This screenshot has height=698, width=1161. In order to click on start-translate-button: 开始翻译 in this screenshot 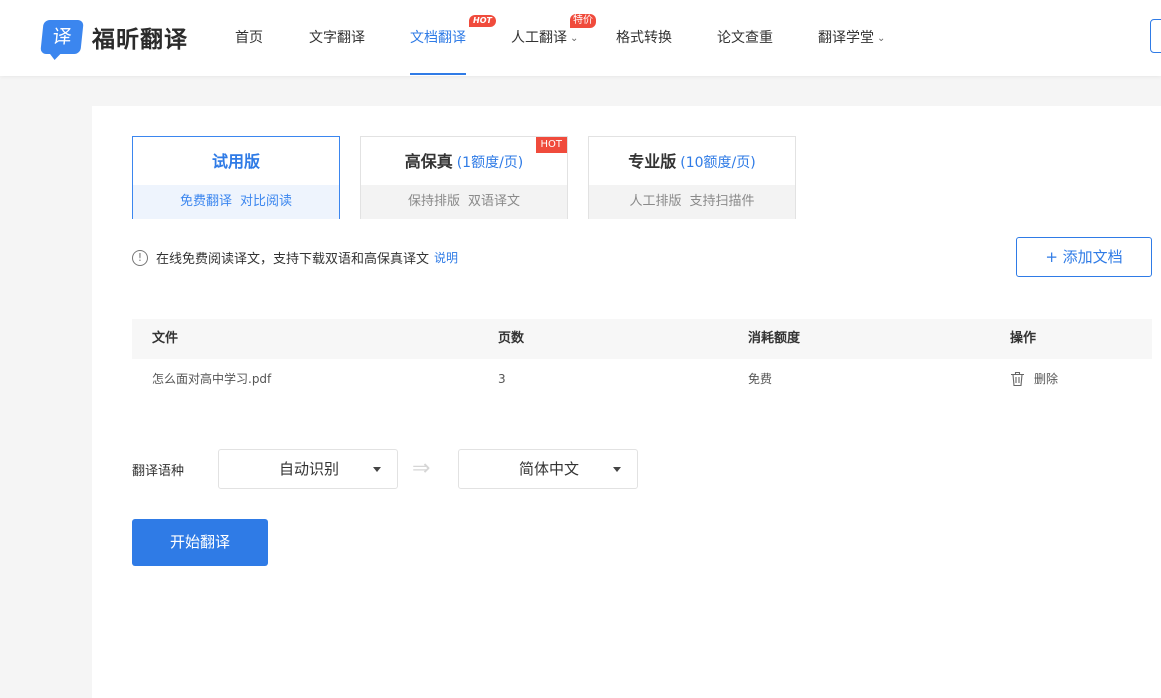, I will do `click(200, 542)`.